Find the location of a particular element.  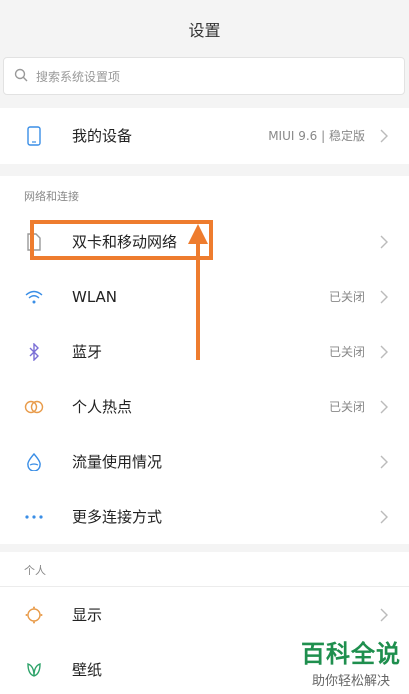

annotation-arrow-icon is located at coordinates (198, 292).